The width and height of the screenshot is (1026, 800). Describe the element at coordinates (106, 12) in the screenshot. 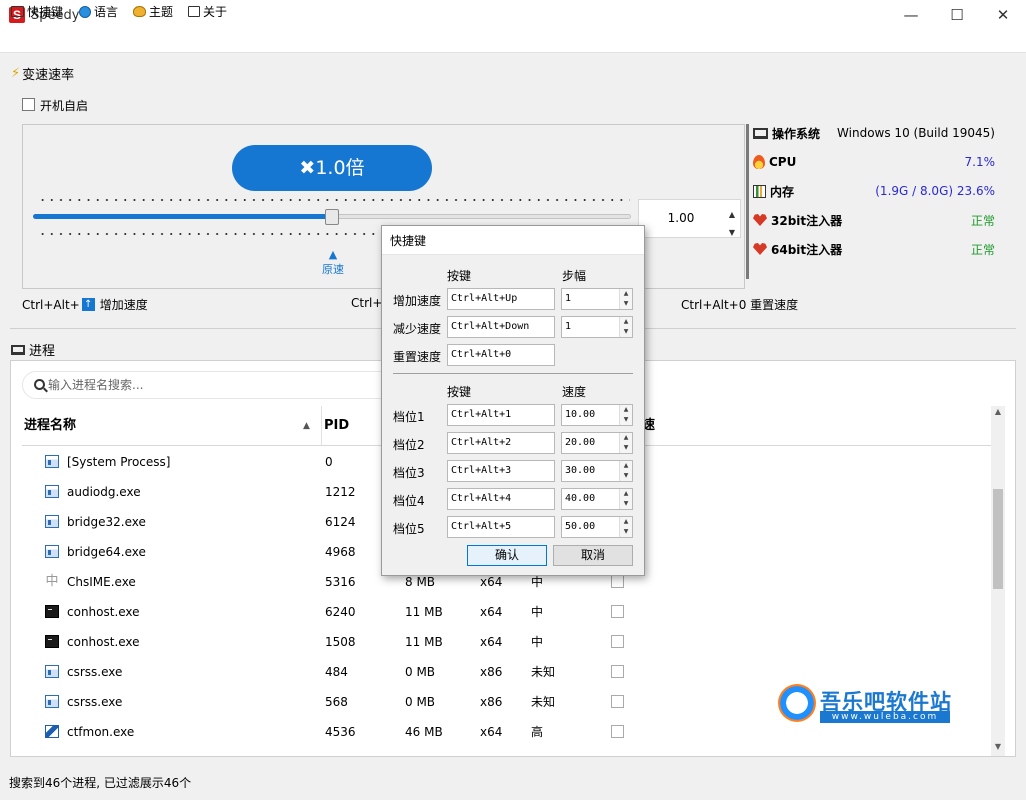

I see `menu-language-label: 语言` at that location.